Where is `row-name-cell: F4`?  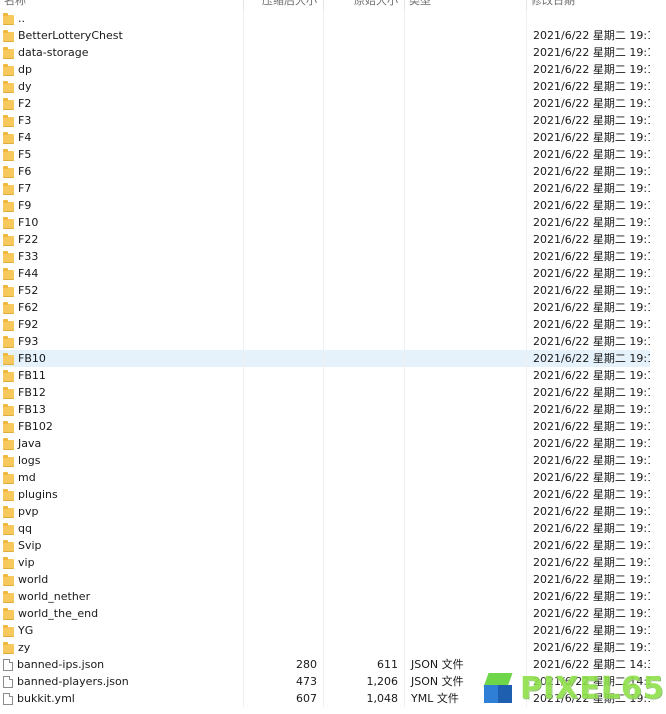 row-name-cell: F4 is located at coordinates (122, 137).